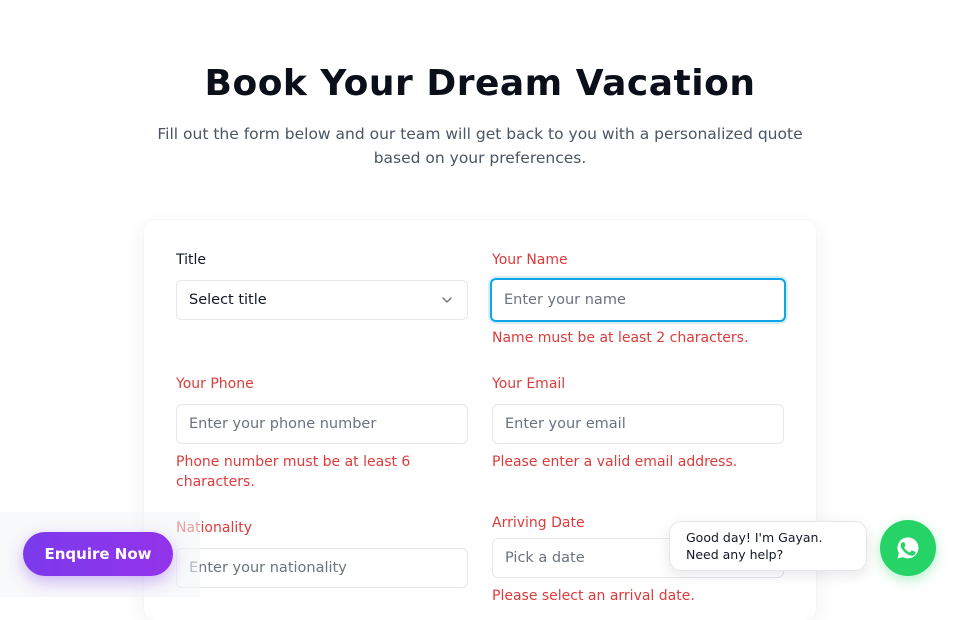 The height and width of the screenshot is (620, 960). Describe the element at coordinates (98, 554) in the screenshot. I see `enquire-now-button: Enquire Now` at that location.